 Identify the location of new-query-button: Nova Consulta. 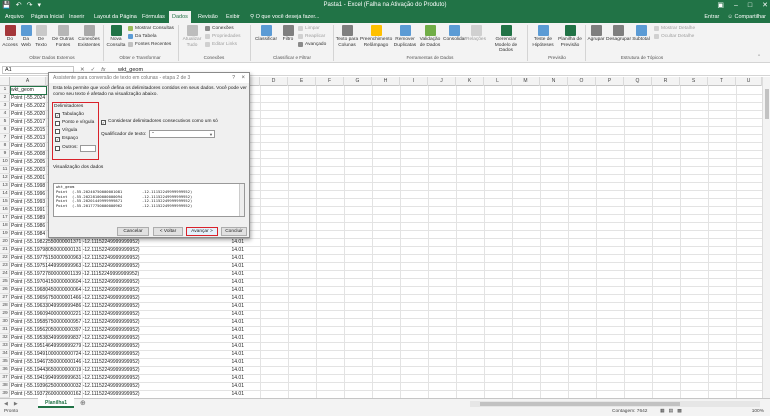
(116, 36).